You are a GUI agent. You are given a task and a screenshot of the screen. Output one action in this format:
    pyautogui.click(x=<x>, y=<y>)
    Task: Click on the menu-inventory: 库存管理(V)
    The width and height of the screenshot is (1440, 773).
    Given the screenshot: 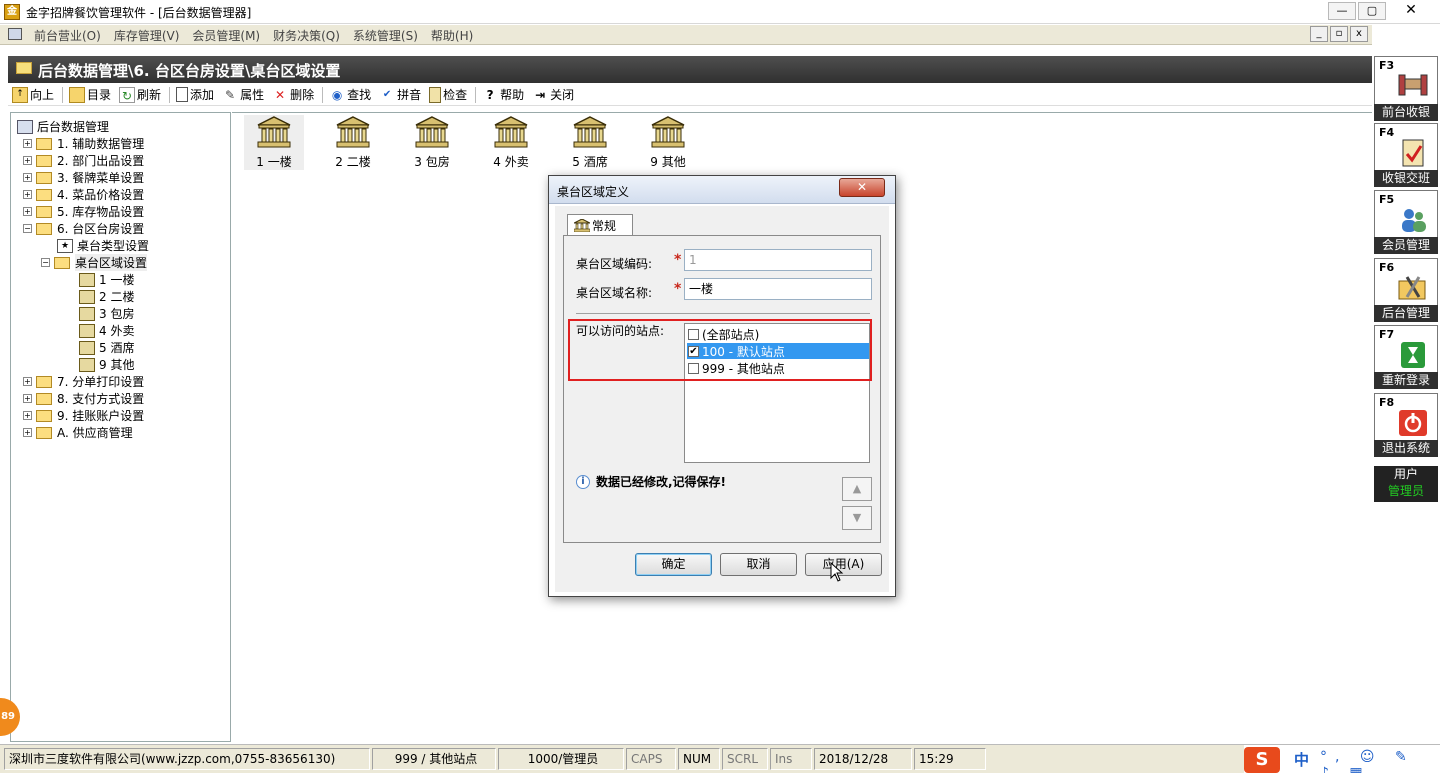 What is the action you would take?
    pyautogui.click(x=147, y=35)
    